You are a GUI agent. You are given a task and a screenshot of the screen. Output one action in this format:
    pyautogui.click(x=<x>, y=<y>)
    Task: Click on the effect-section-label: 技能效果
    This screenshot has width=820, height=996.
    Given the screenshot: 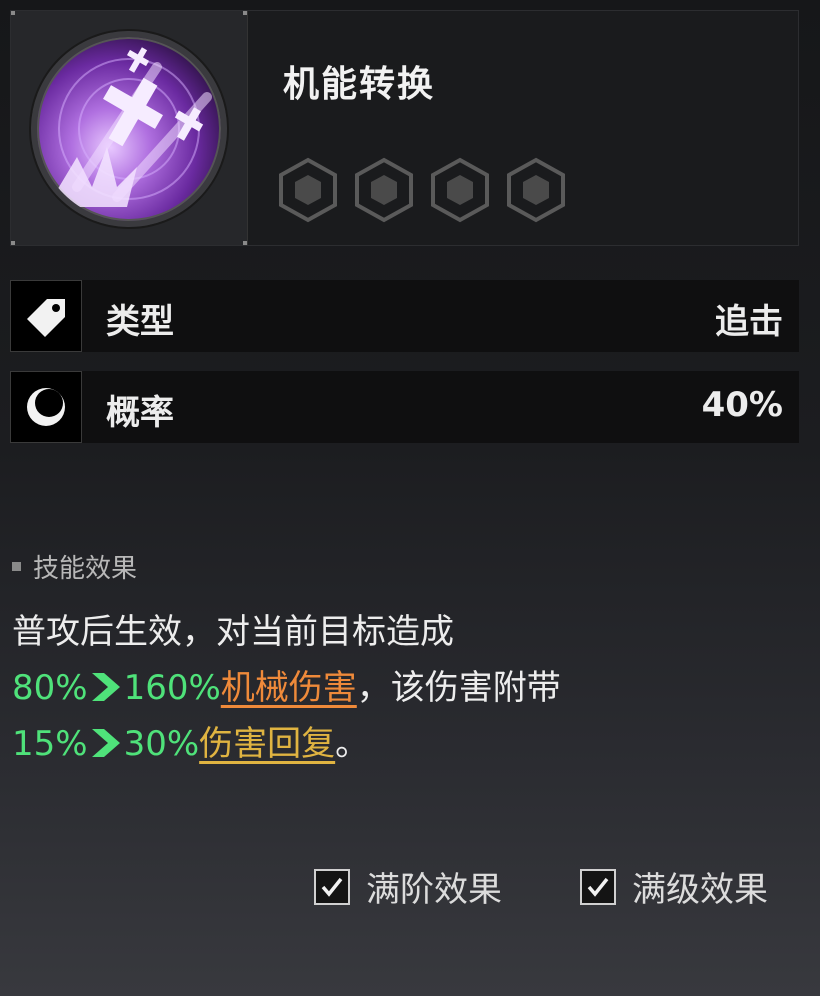 What is the action you would take?
    pyautogui.click(x=85, y=569)
    